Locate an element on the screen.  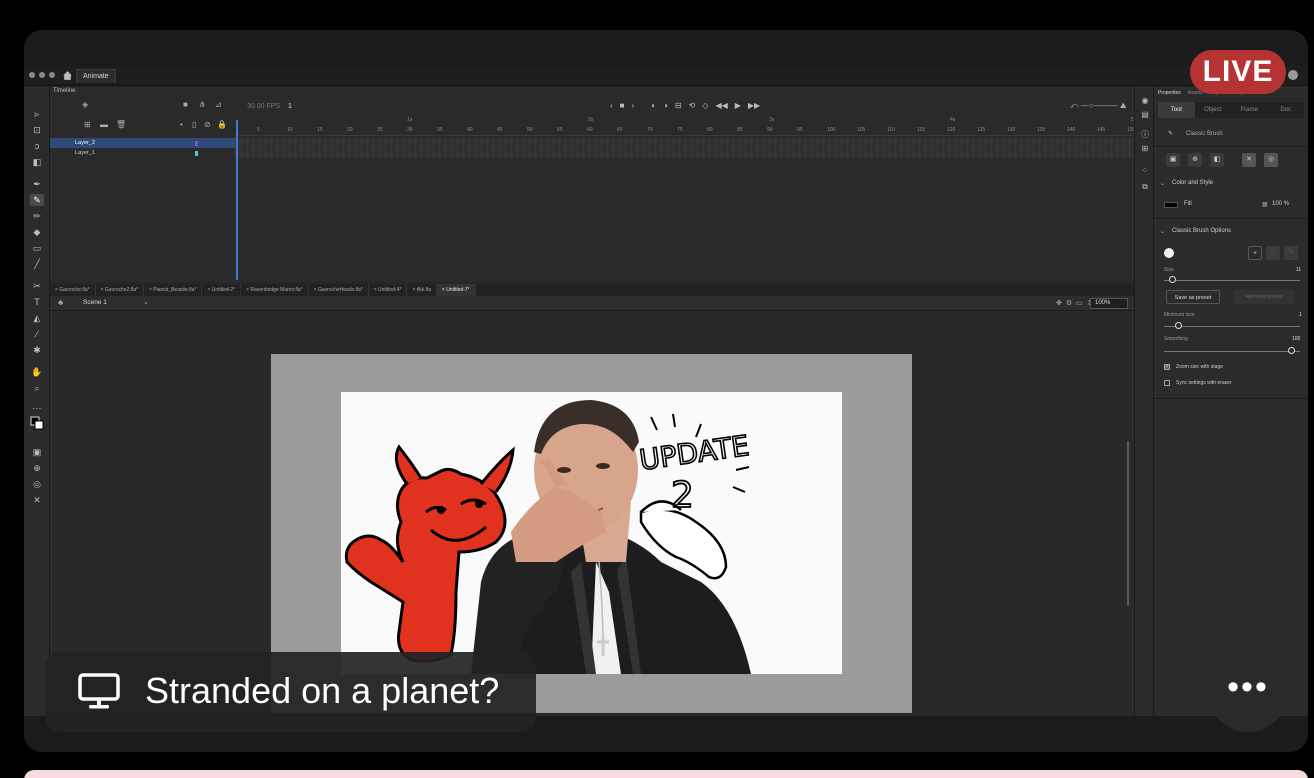
stroke-fill-swatch-icon is located at coordinates (37, 423).